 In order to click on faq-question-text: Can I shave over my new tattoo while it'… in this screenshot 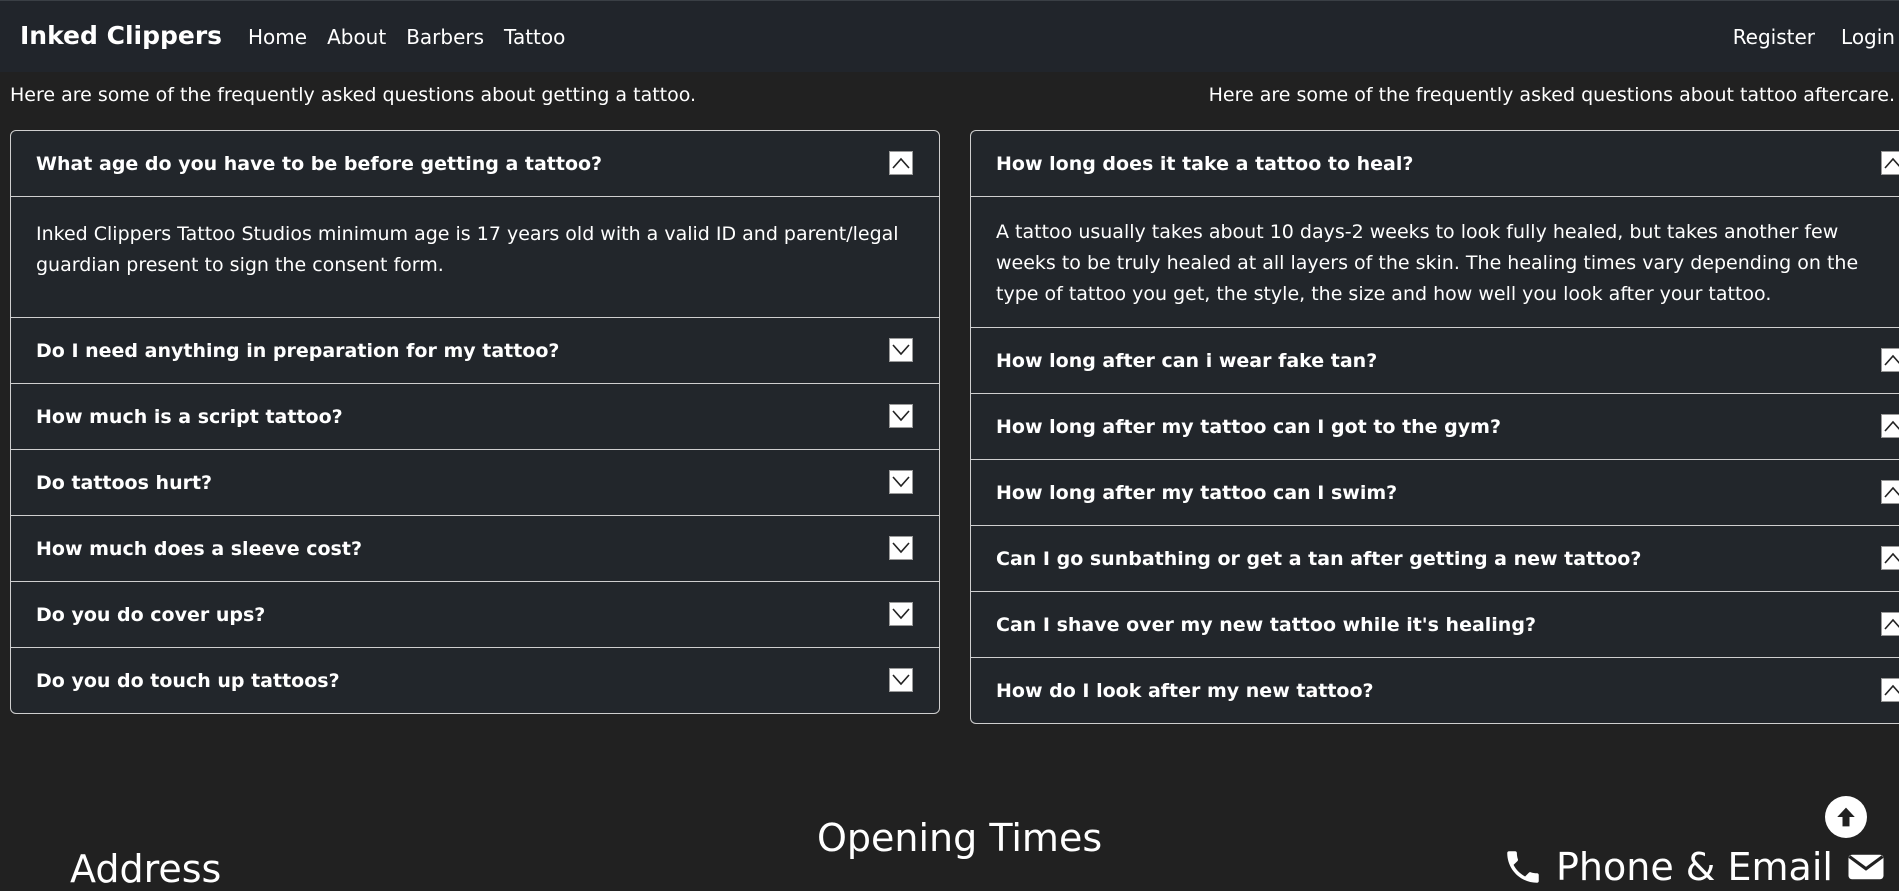, I will do `click(1266, 624)`.